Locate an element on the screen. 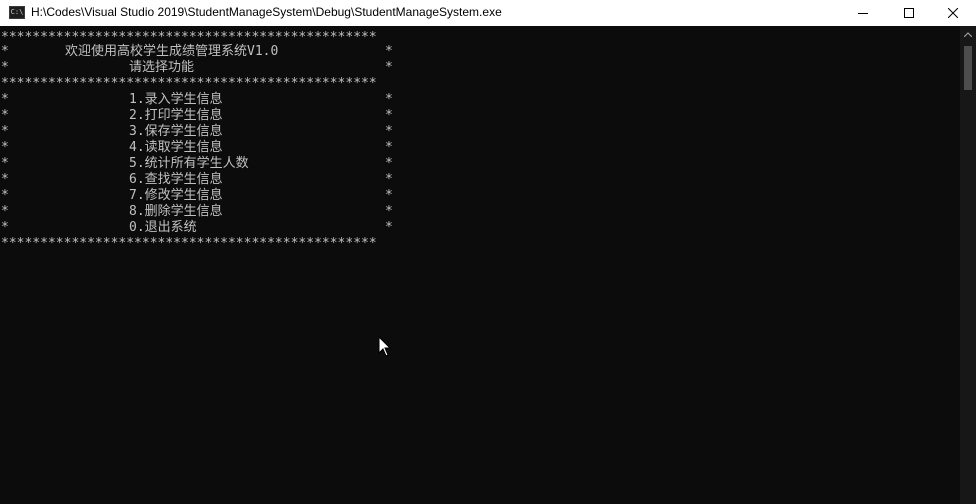 The height and width of the screenshot is (504, 976). menu-line: * 7.修改学生信息 * is located at coordinates (201, 196).